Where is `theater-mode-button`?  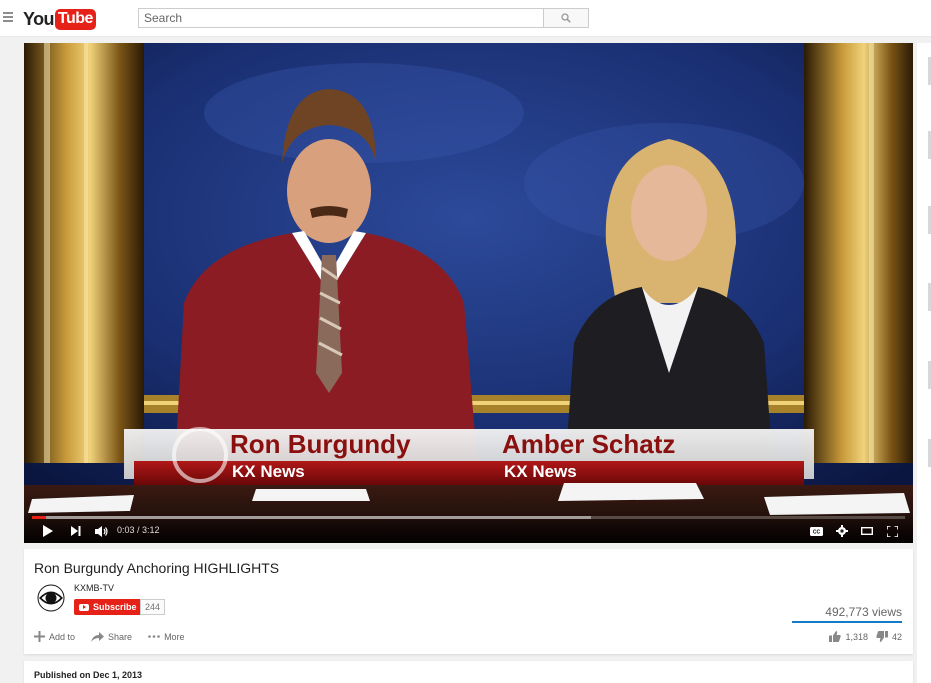
theater-mode-button is located at coordinates (867, 531).